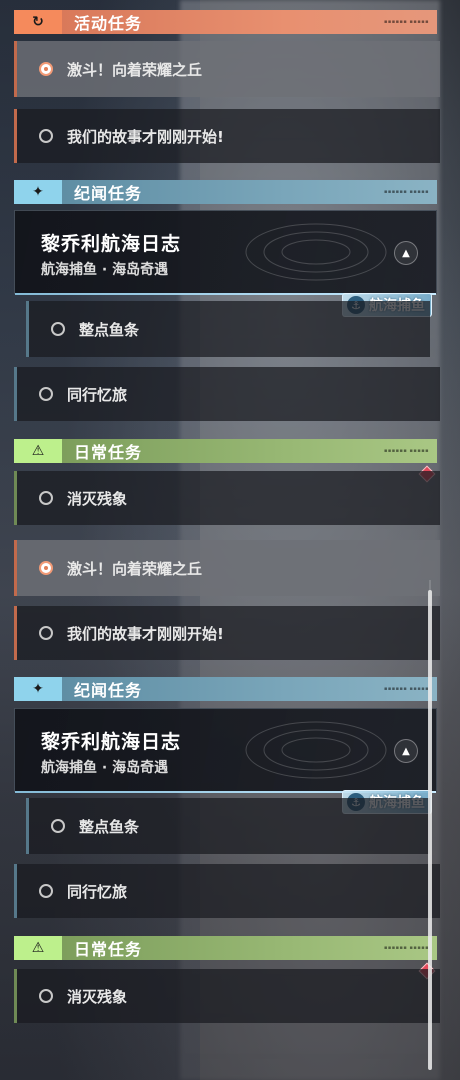  What do you see at coordinates (38, 22) in the screenshot?
I see `cycle-icon: ↻` at bounding box center [38, 22].